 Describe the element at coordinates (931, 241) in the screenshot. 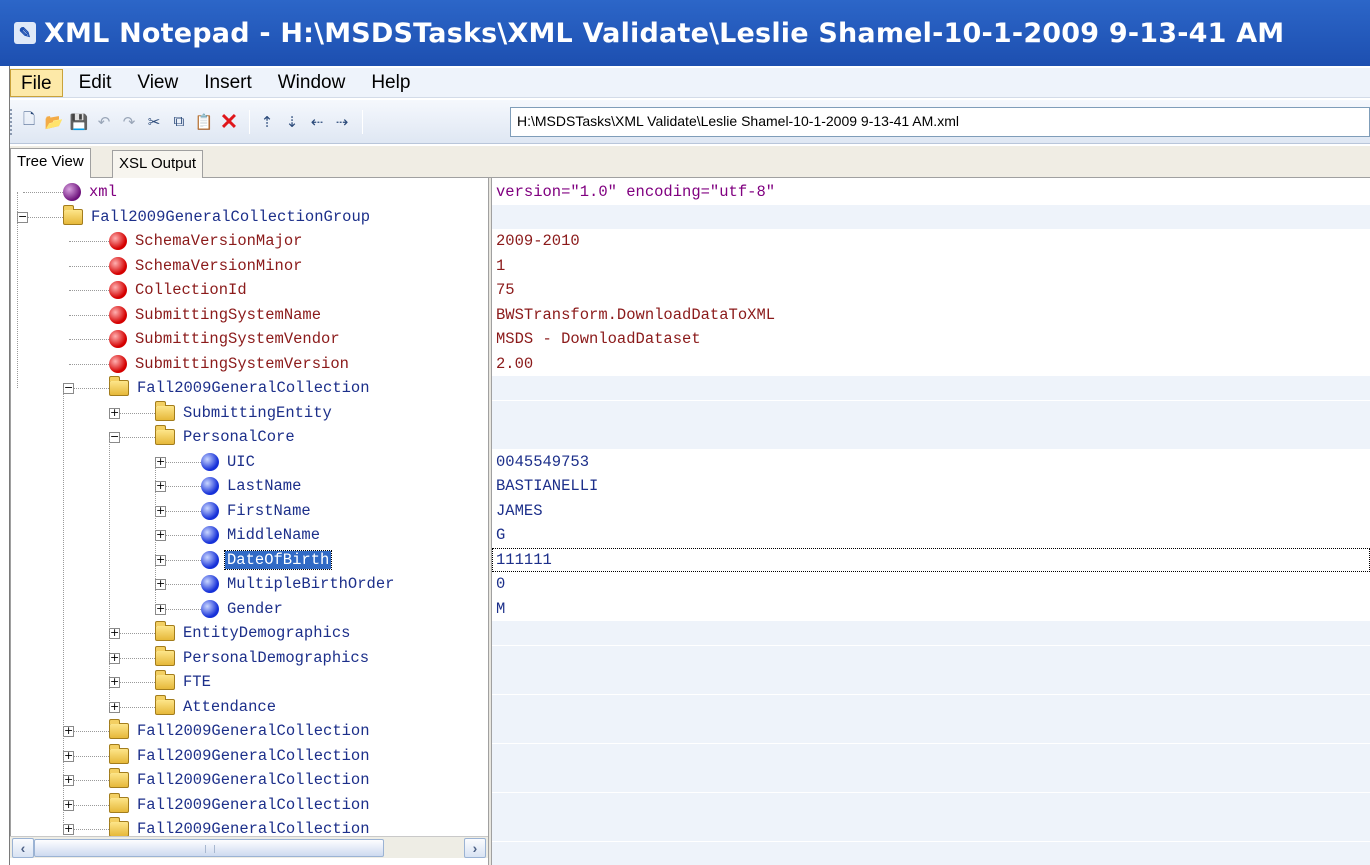

I see `value-row: 2009-2010` at that location.